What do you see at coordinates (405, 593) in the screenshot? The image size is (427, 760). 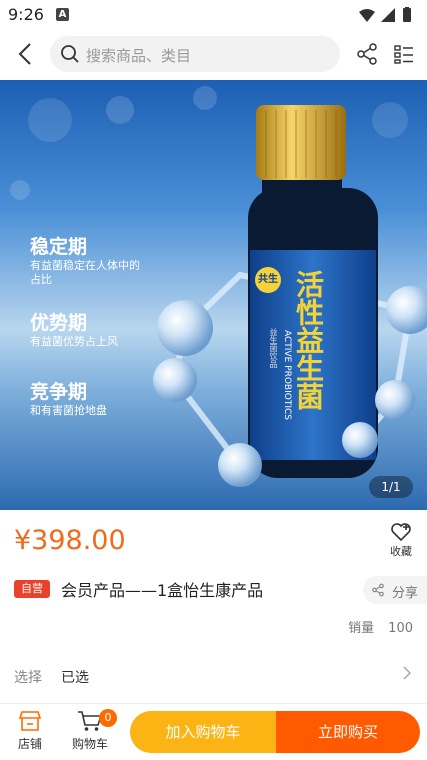 I see `share-label: 分享` at bounding box center [405, 593].